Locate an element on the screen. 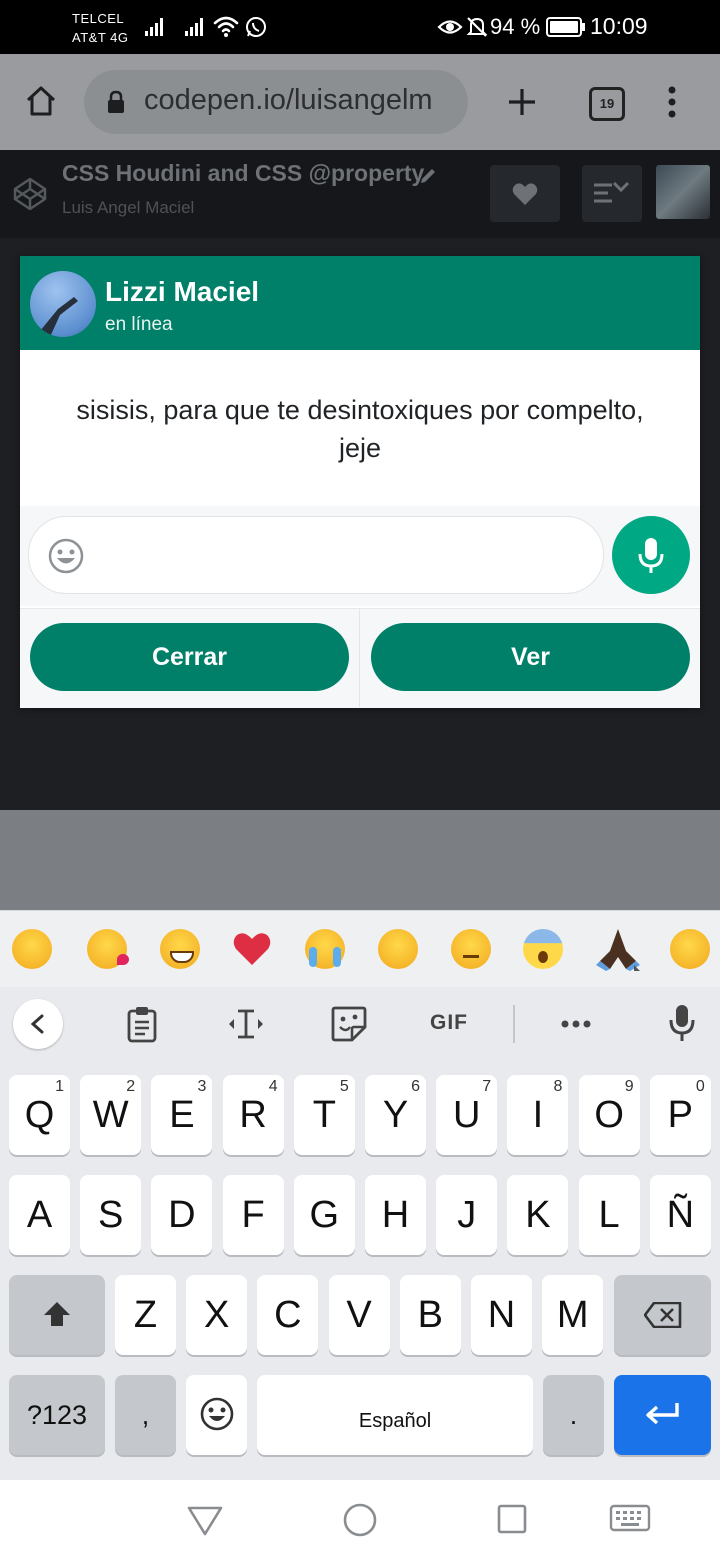  key-z: Z is located at coordinates (145, 1315).